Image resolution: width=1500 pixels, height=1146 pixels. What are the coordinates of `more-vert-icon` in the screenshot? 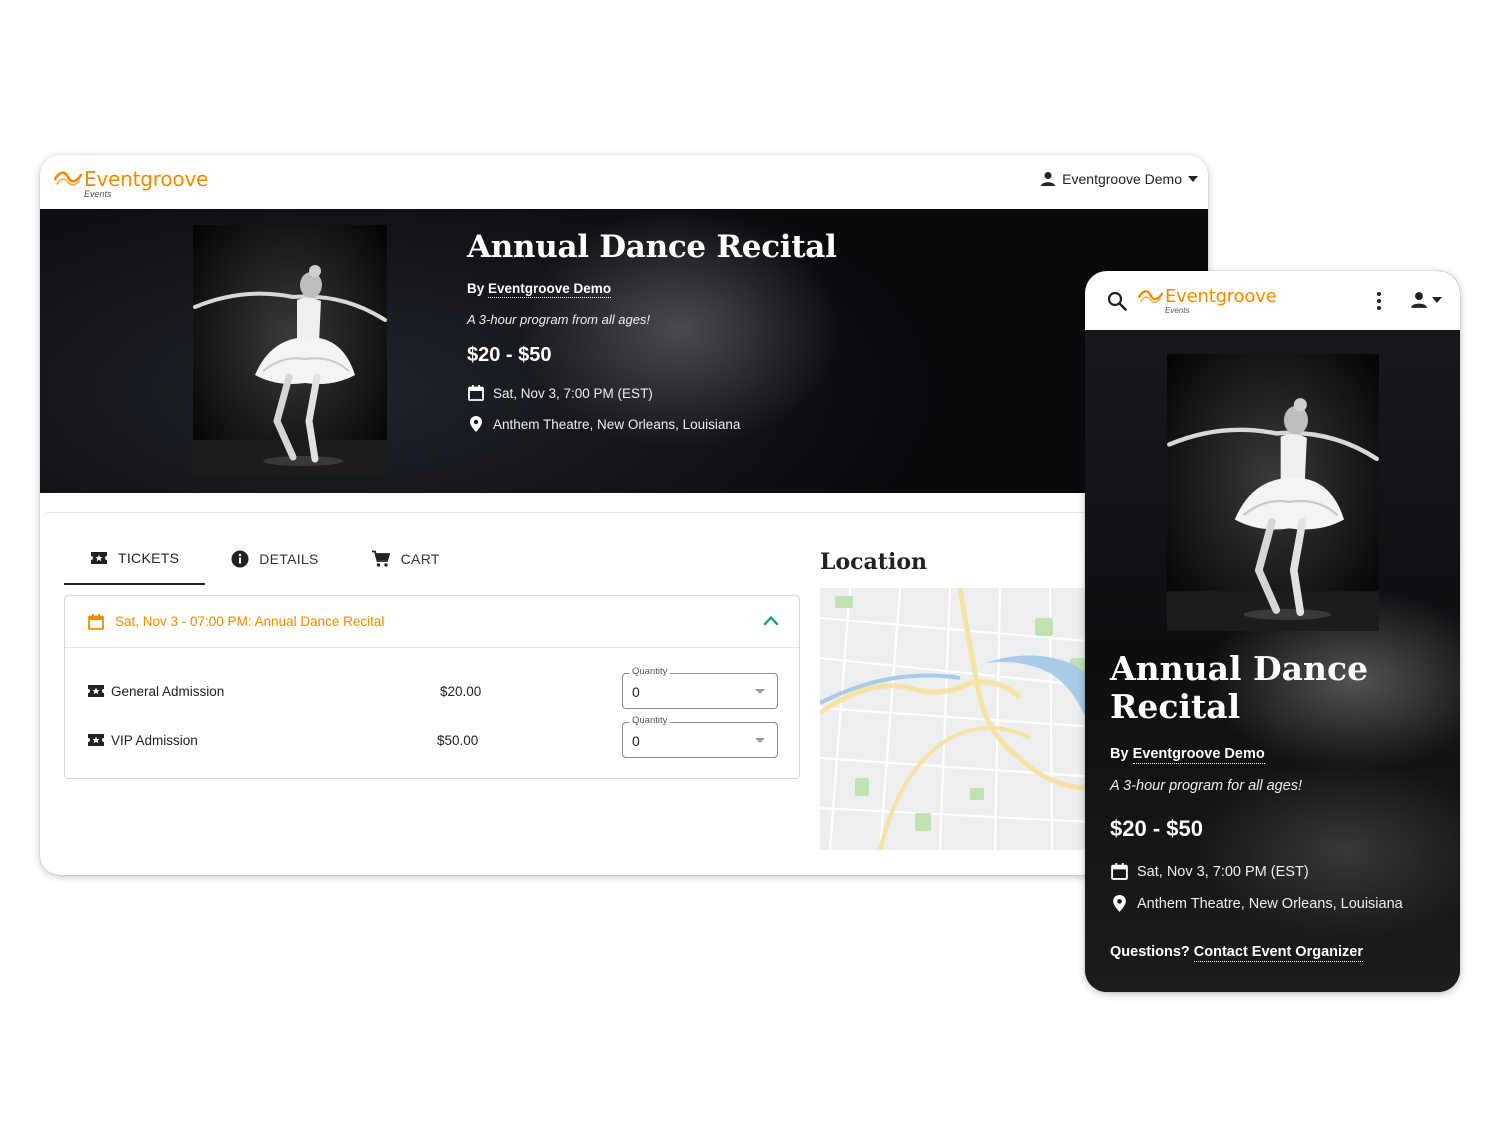 It's located at (1379, 301).